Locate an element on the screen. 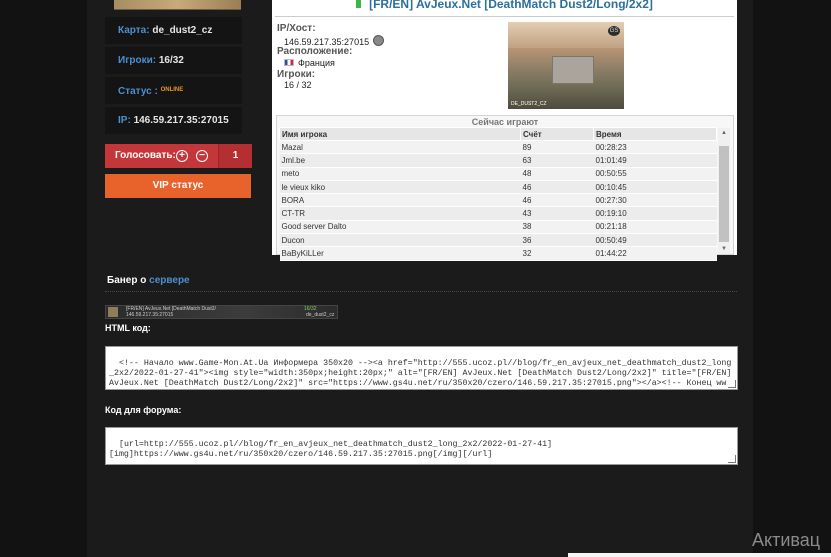  banner-title-prefix: Банер о is located at coordinates (127, 280).